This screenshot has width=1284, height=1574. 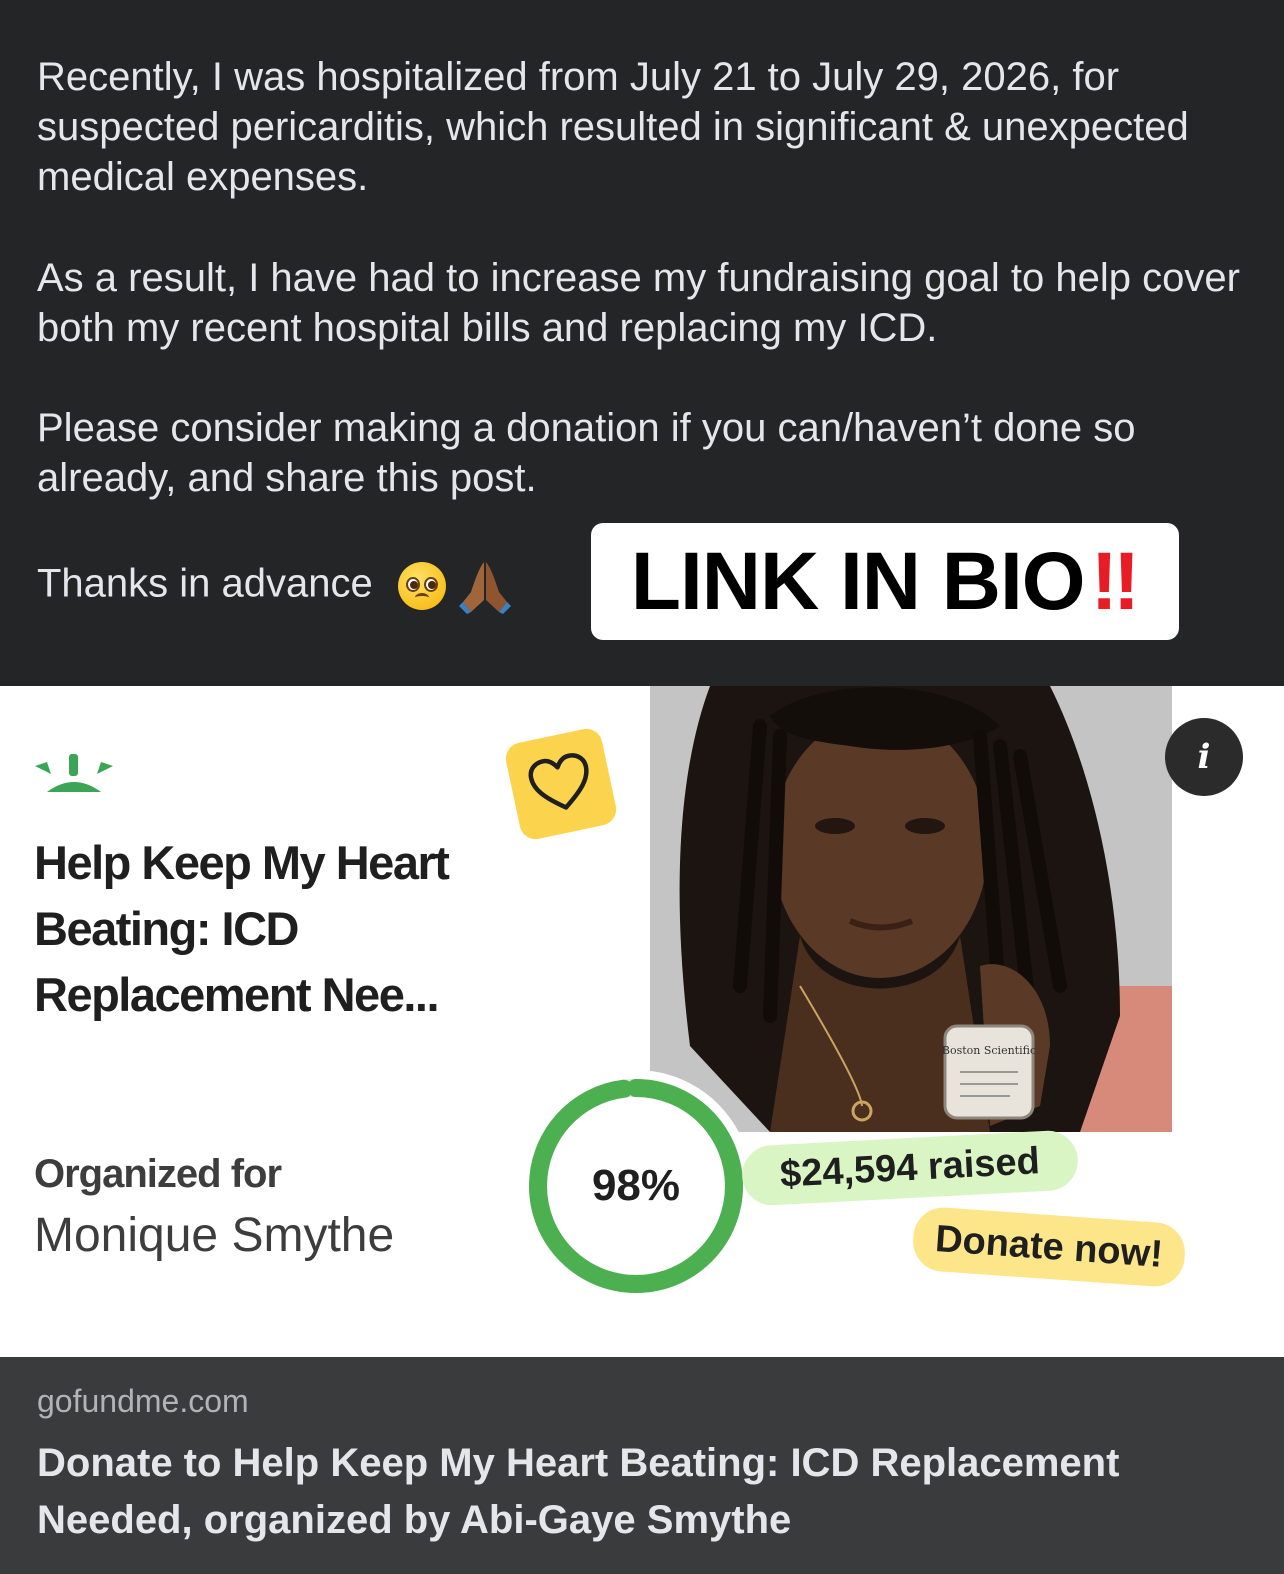 I want to click on progress-ring: 98%, so click(x=636, y=1186).